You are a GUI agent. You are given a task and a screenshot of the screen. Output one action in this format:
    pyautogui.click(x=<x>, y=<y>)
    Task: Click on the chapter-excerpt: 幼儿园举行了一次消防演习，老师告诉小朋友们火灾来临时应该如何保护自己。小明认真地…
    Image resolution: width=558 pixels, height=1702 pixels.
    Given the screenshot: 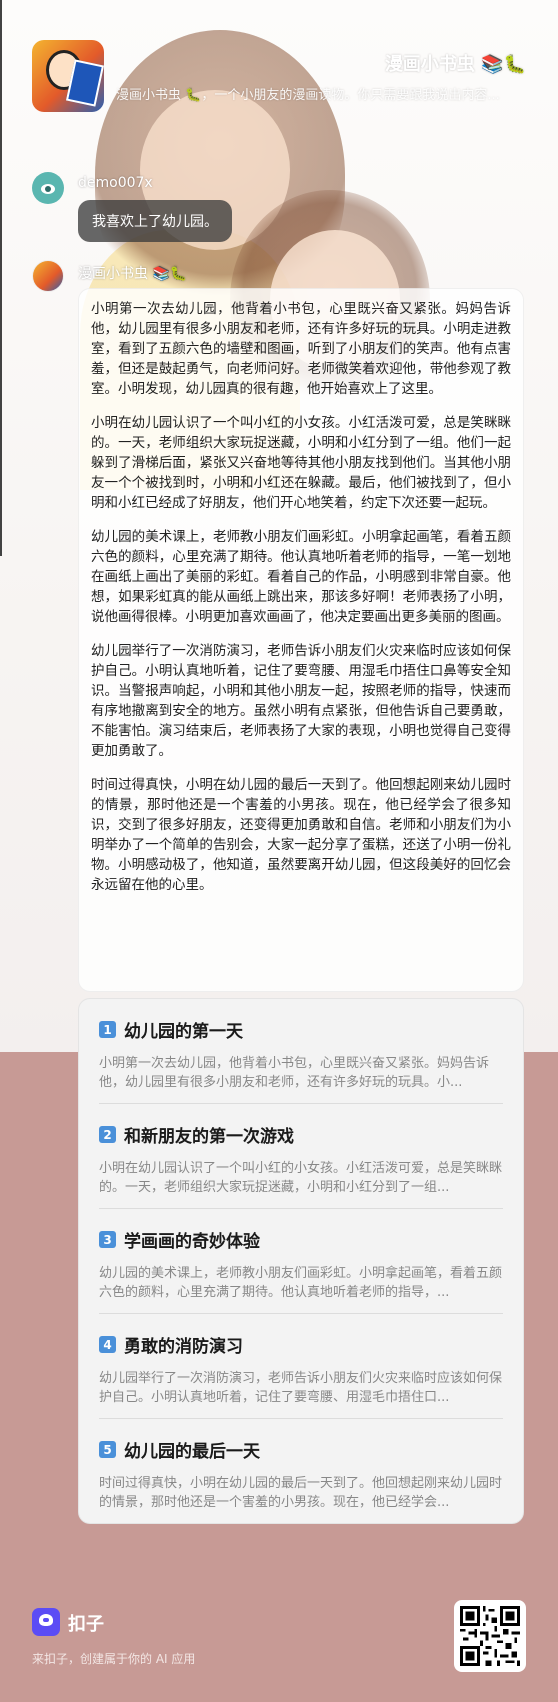 What is the action you would take?
    pyautogui.click(x=301, y=1388)
    